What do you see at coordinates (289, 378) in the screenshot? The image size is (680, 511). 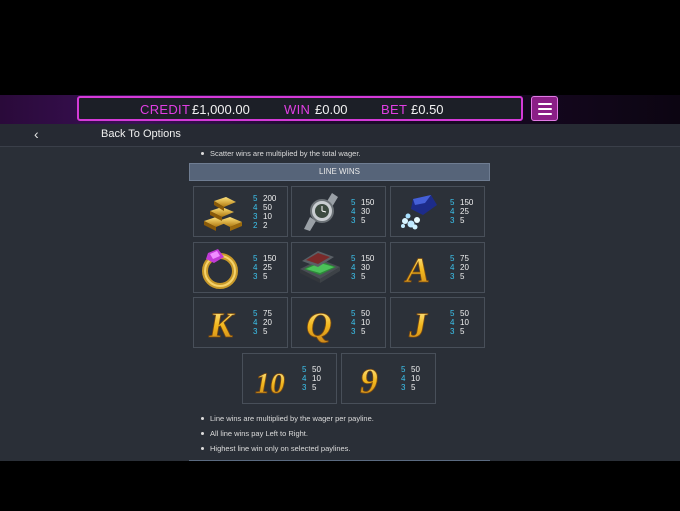 I see `paytable-card-10: 10 5 50 4 10 3 5` at bounding box center [289, 378].